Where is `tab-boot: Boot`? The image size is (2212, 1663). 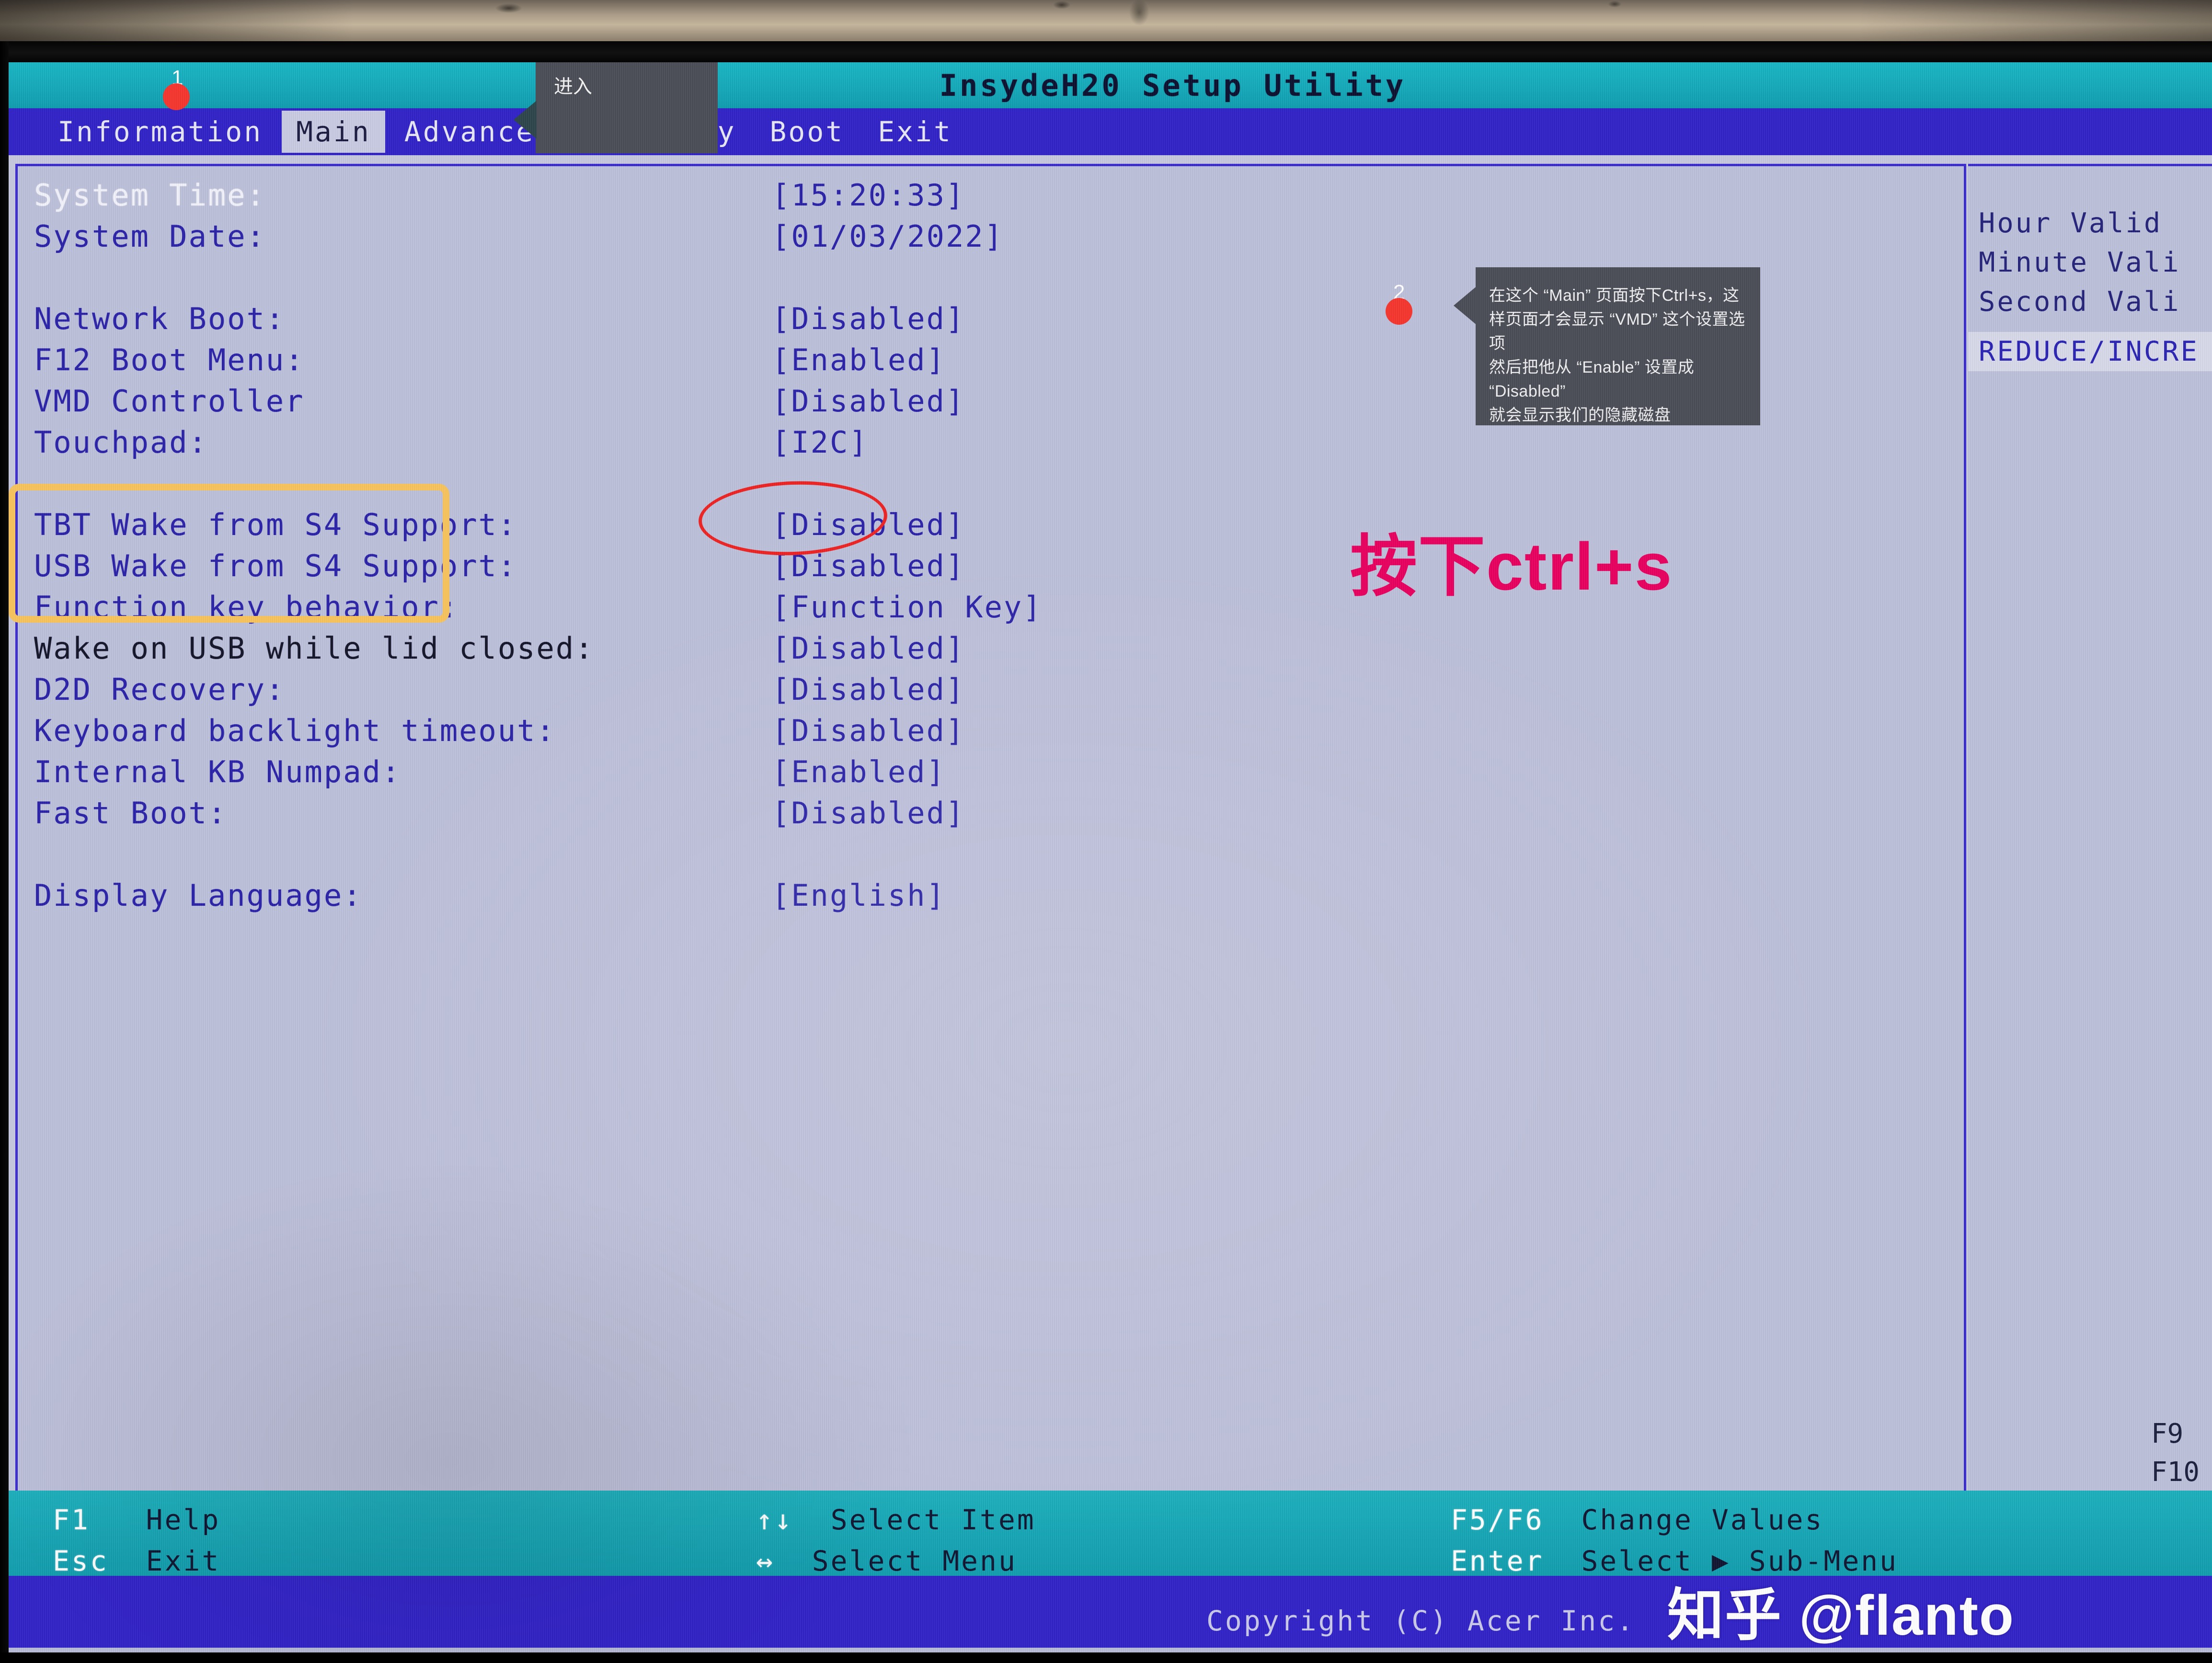
tab-boot: Boot is located at coordinates (807, 132).